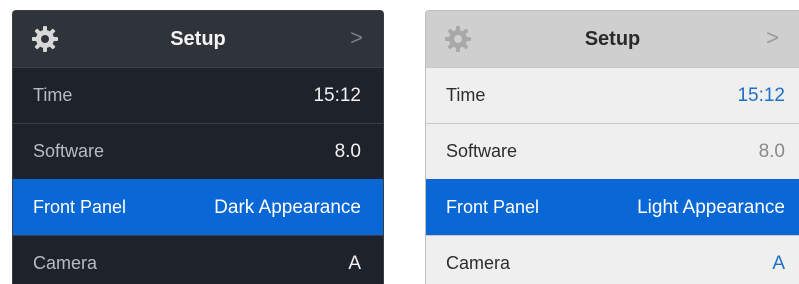 The height and width of the screenshot is (284, 799). Describe the element at coordinates (612, 207) in the screenshot. I see `setting-row-front-panel: Front Panel Light Appearance` at that location.